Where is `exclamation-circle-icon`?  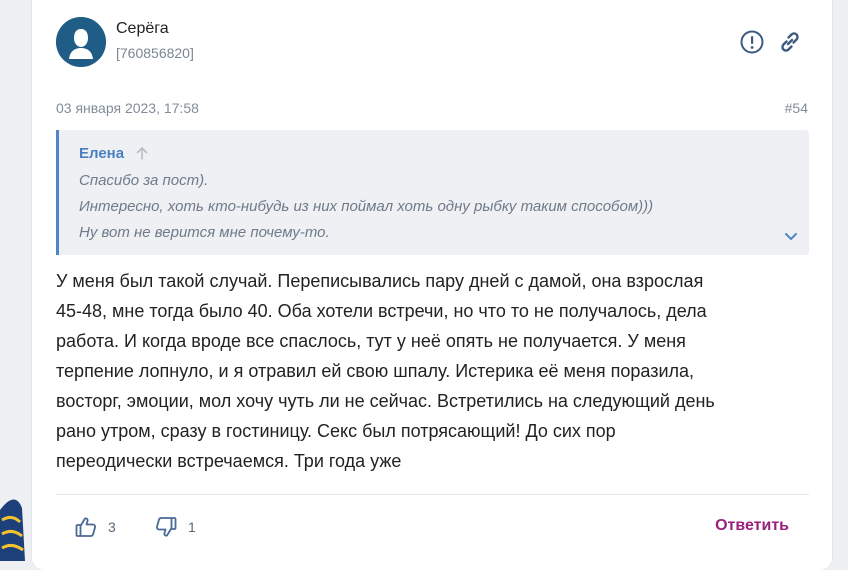 exclamation-circle-icon is located at coordinates (752, 42).